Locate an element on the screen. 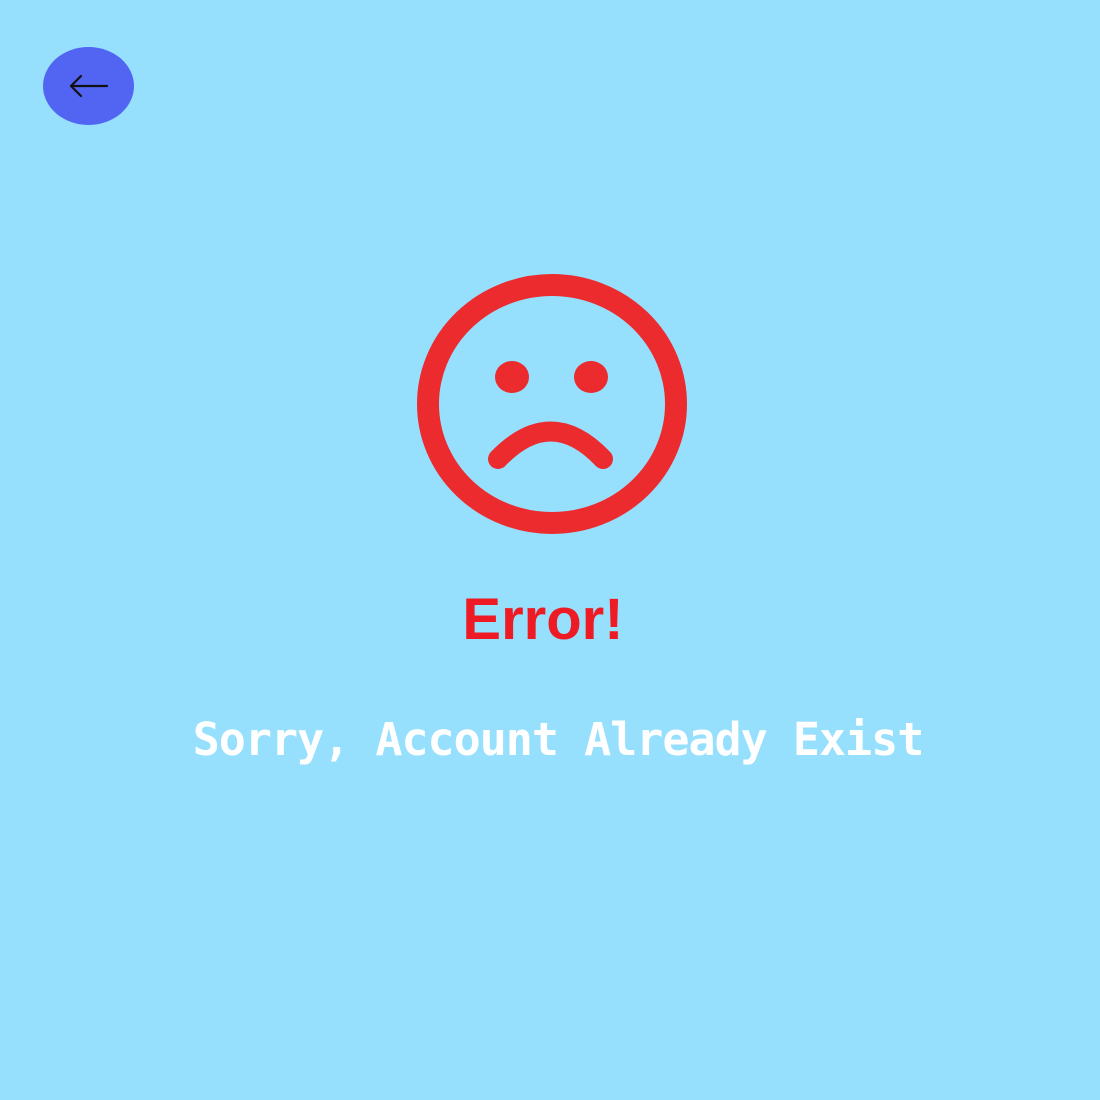  error-message: Sorry, Account Already Exist is located at coordinates (558, 739).